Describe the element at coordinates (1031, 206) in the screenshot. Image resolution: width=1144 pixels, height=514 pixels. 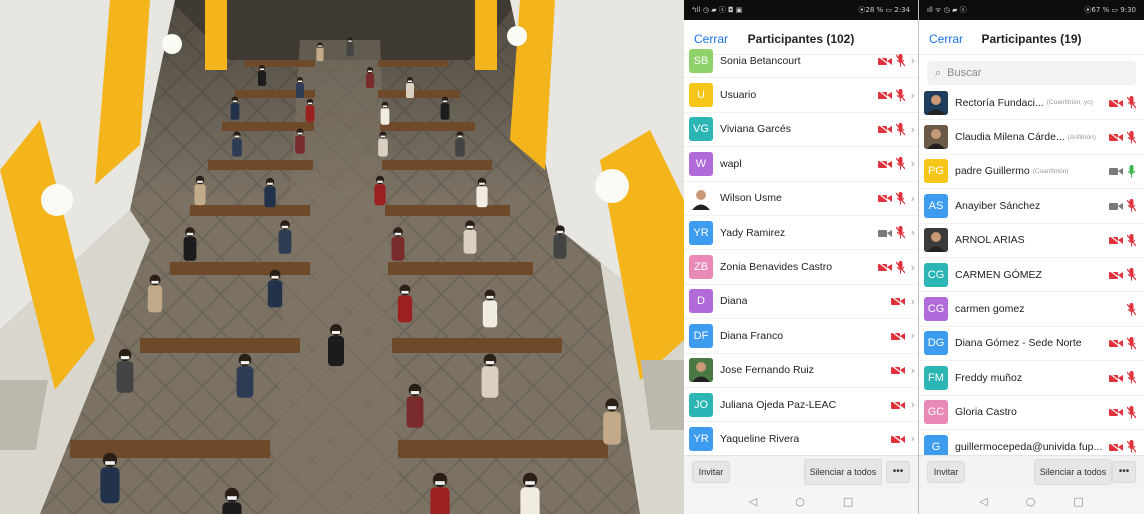
I see `participant-row: AS Anayiber Sánchez` at that location.